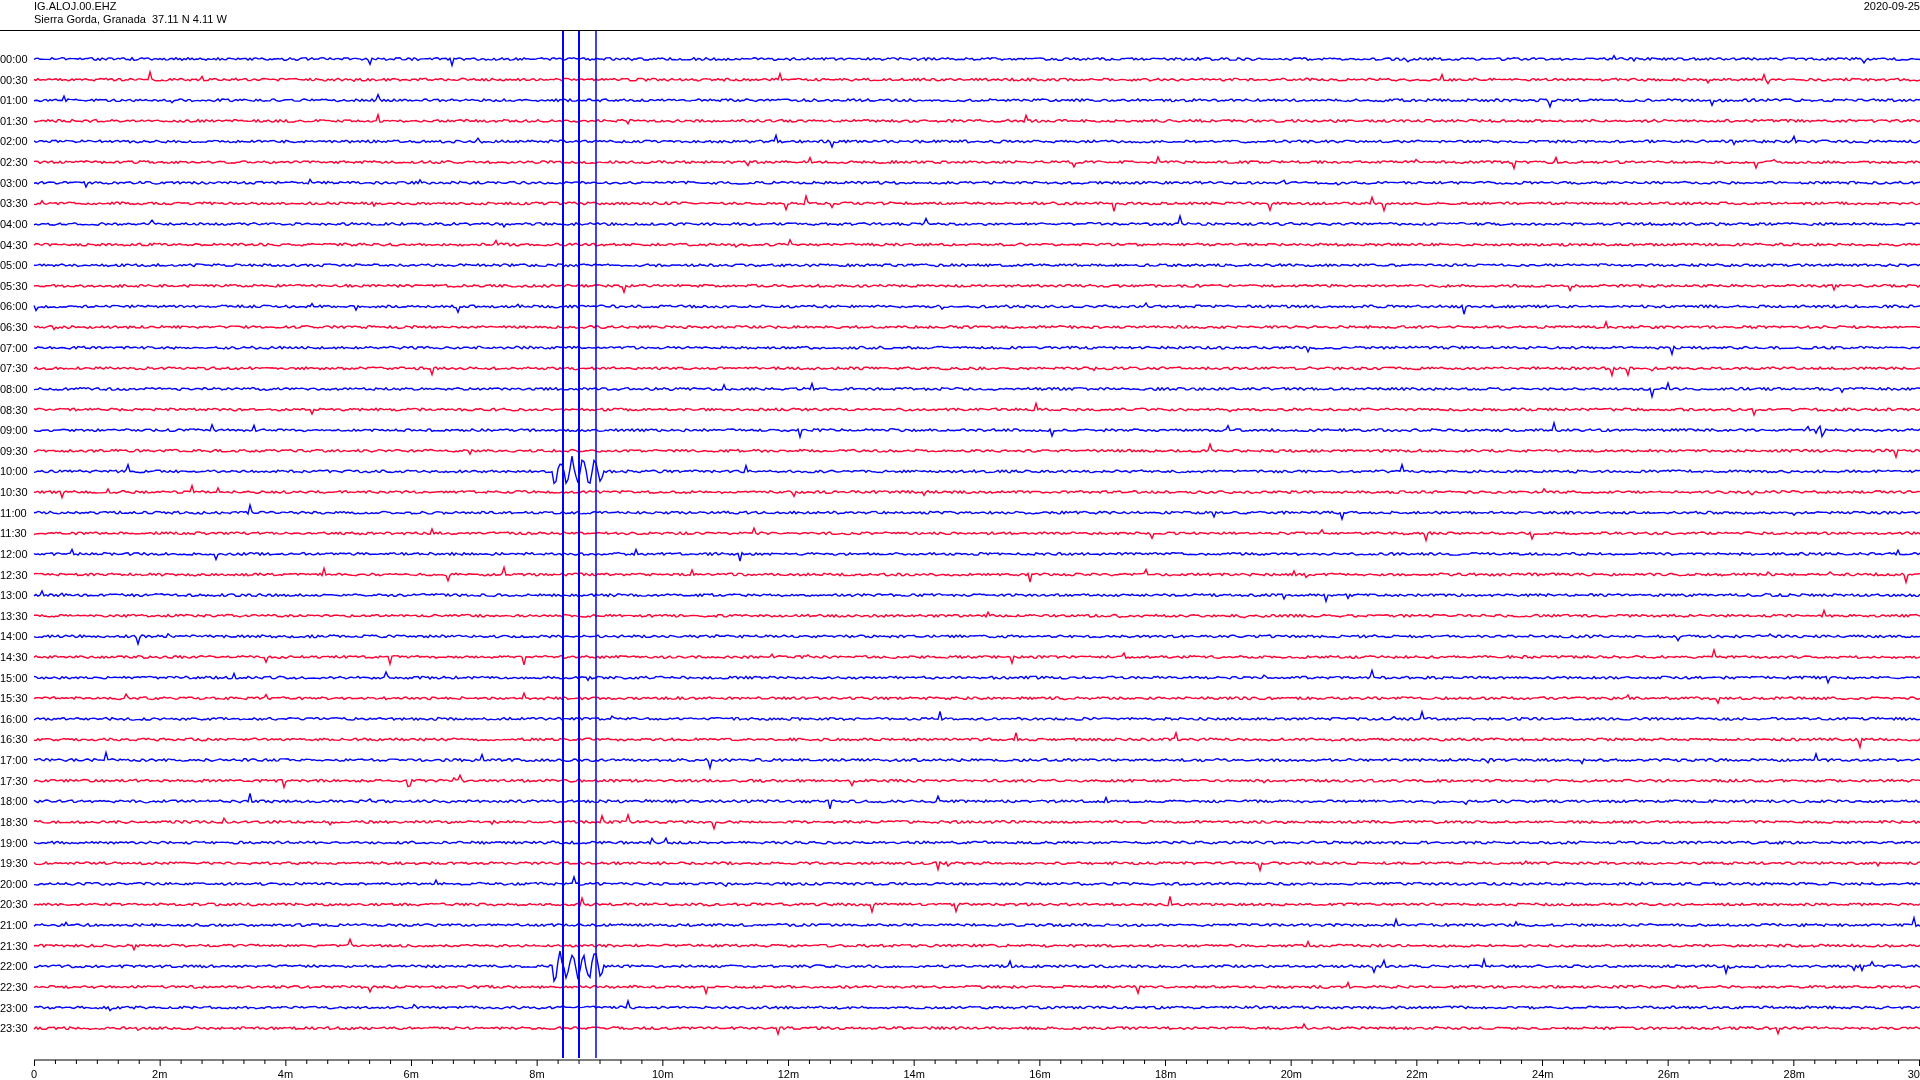  Describe the element at coordinates (14, 677) in the screenshot. I see `time-label: 15:00` at that location.